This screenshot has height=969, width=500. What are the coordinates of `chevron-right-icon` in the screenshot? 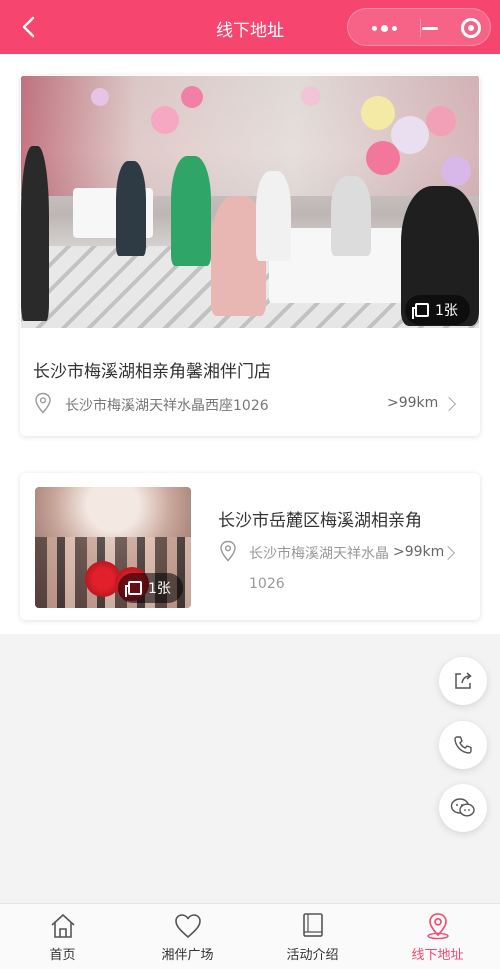 It's located at (449, 404).